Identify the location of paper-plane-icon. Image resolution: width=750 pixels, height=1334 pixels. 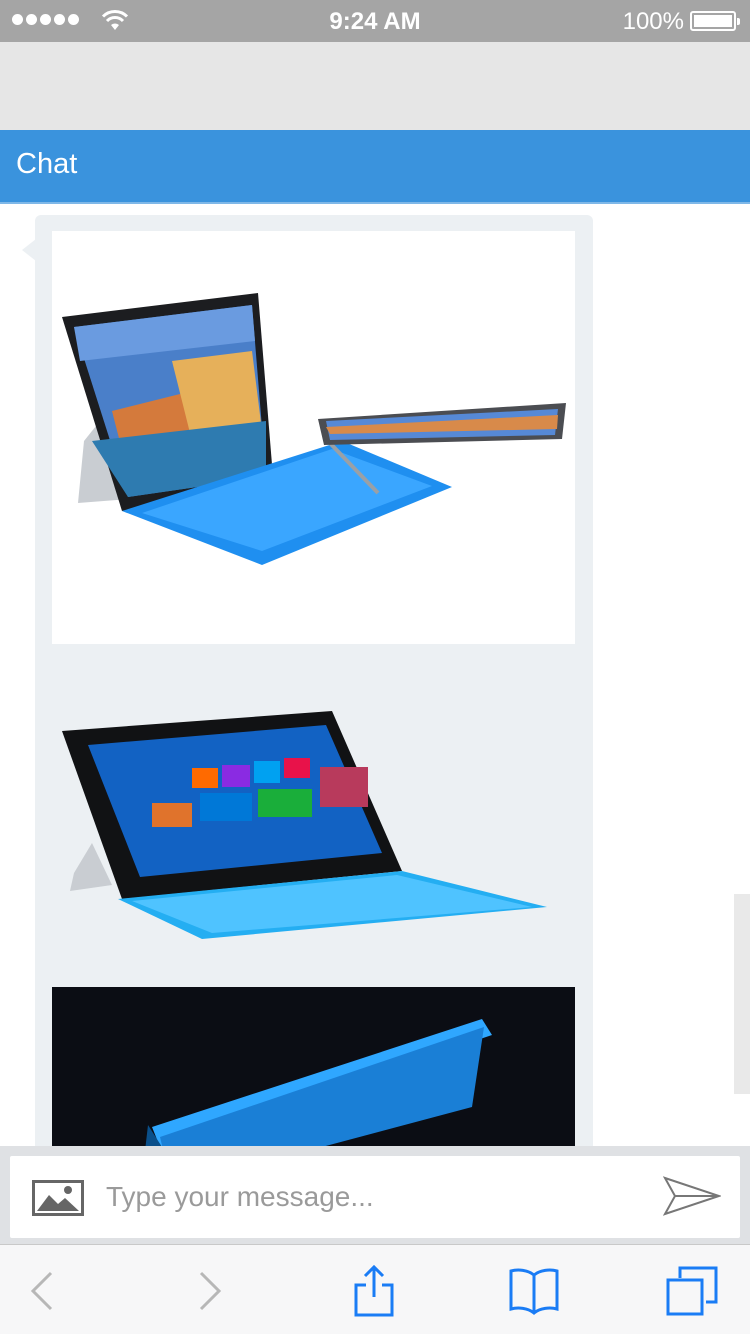
(692, 1196).